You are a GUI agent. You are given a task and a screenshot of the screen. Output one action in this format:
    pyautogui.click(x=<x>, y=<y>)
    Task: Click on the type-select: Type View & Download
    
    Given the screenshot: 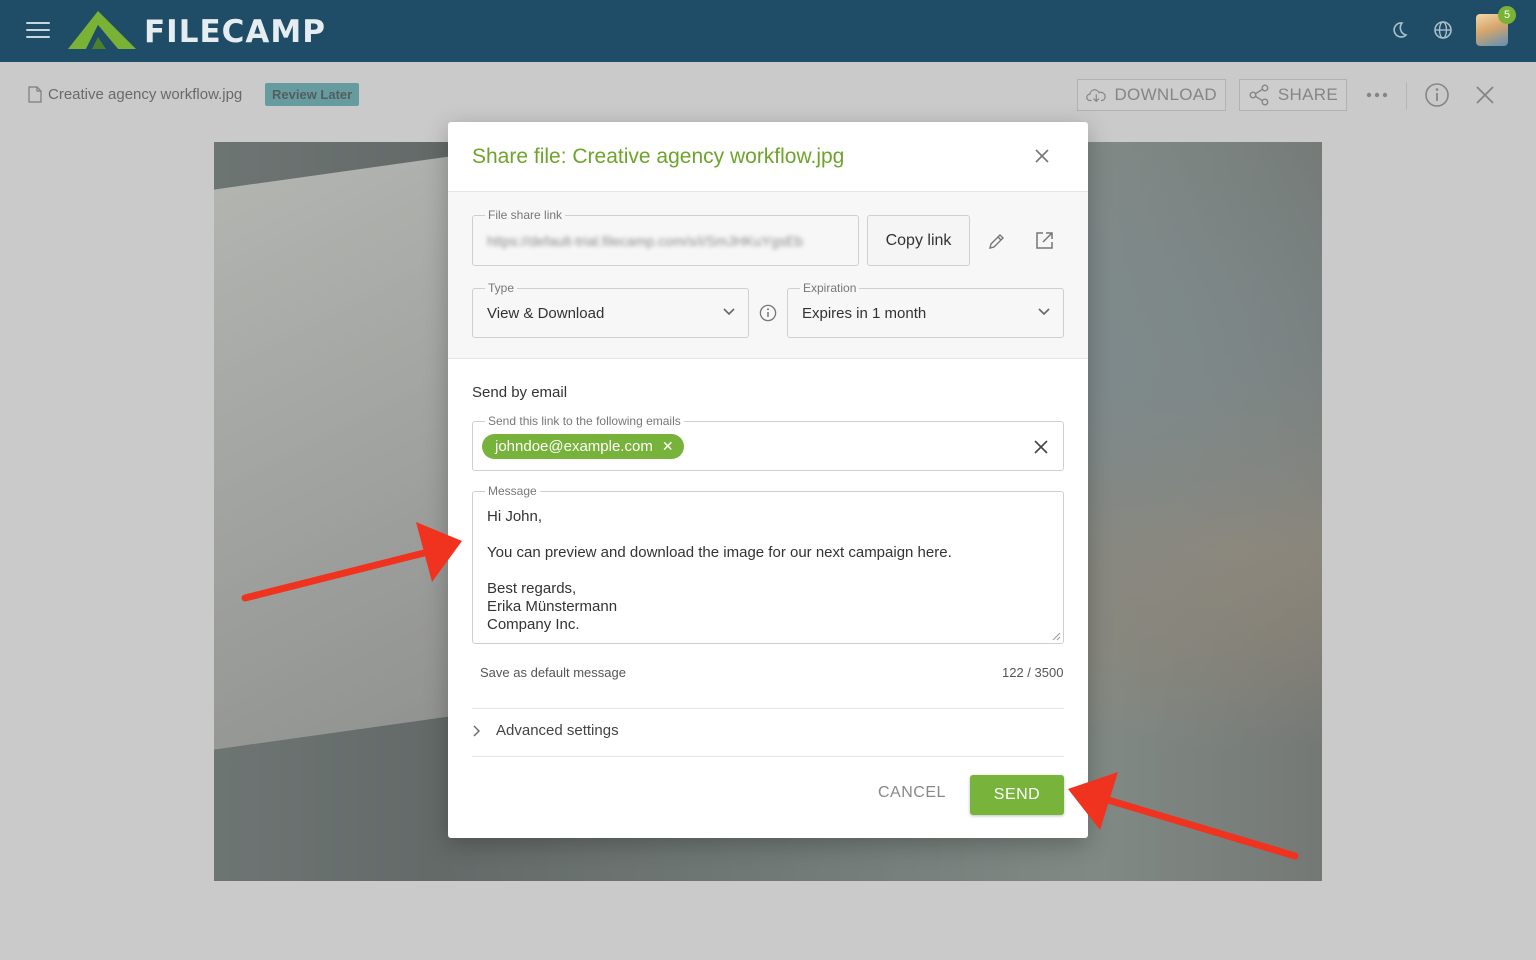 What is the action you would take?
    pyautogui.click(x=610, y=309)
    